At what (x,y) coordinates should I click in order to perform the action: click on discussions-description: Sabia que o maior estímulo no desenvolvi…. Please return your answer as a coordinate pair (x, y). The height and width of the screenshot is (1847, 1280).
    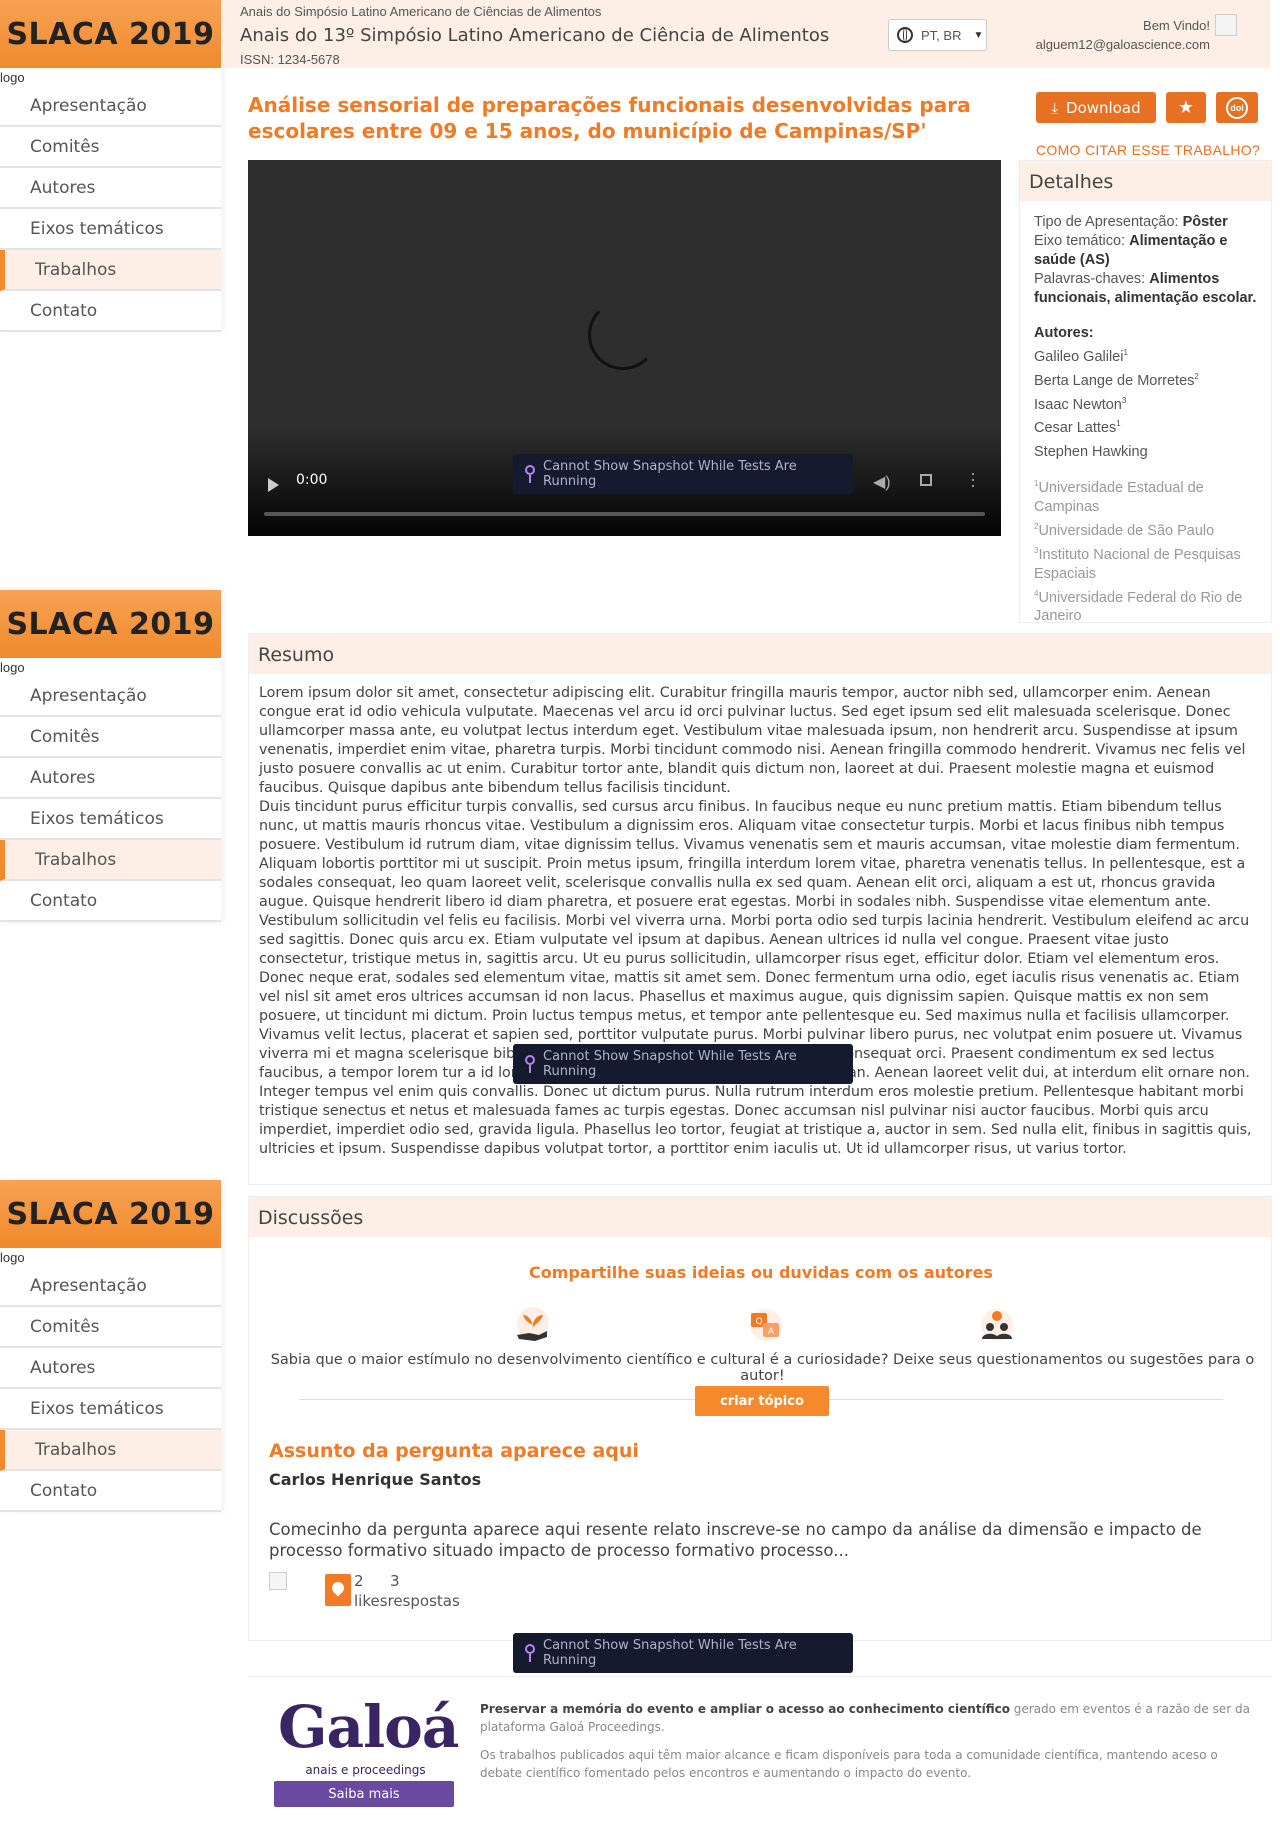
    Looking at the image, I should click on (762, 1368).